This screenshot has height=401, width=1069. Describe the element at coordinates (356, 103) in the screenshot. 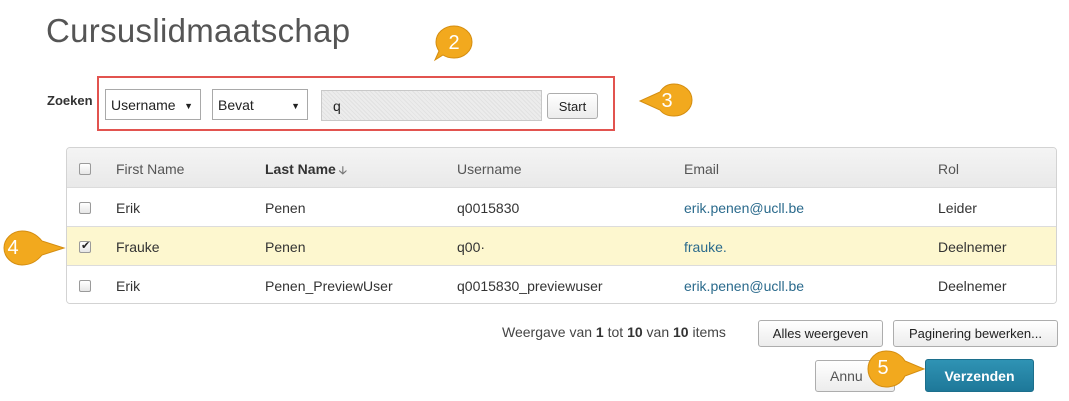

I see `highlight-frame` at that location.